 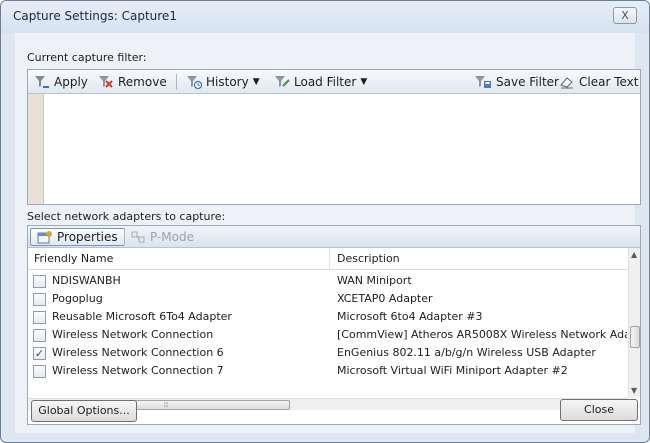 What do you see at coordinates (142, 82) in the screenshot?
I see `remove-label: Remove` at bounding box center [142, 82].